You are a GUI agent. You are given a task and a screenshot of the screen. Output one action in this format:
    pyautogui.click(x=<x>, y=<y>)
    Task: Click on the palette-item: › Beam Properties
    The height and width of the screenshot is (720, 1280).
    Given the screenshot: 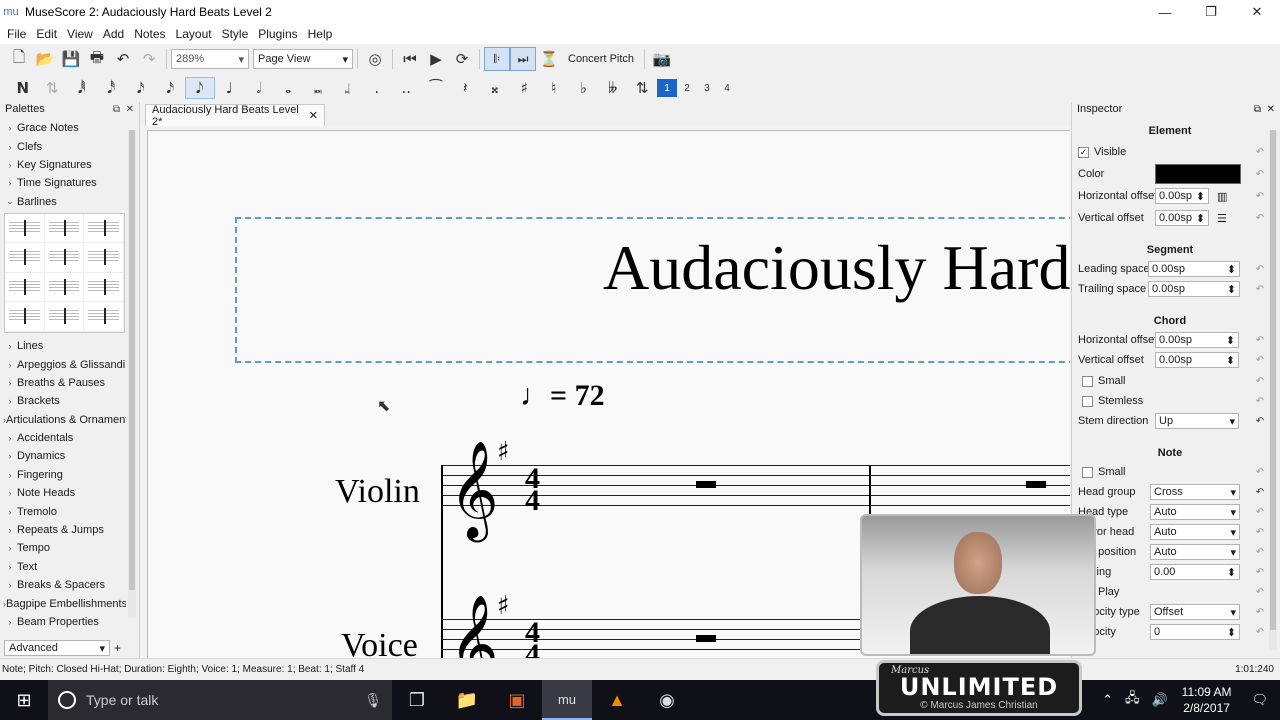 What is the action you would take?
    pyautogui.click(x=64, y=622)
    